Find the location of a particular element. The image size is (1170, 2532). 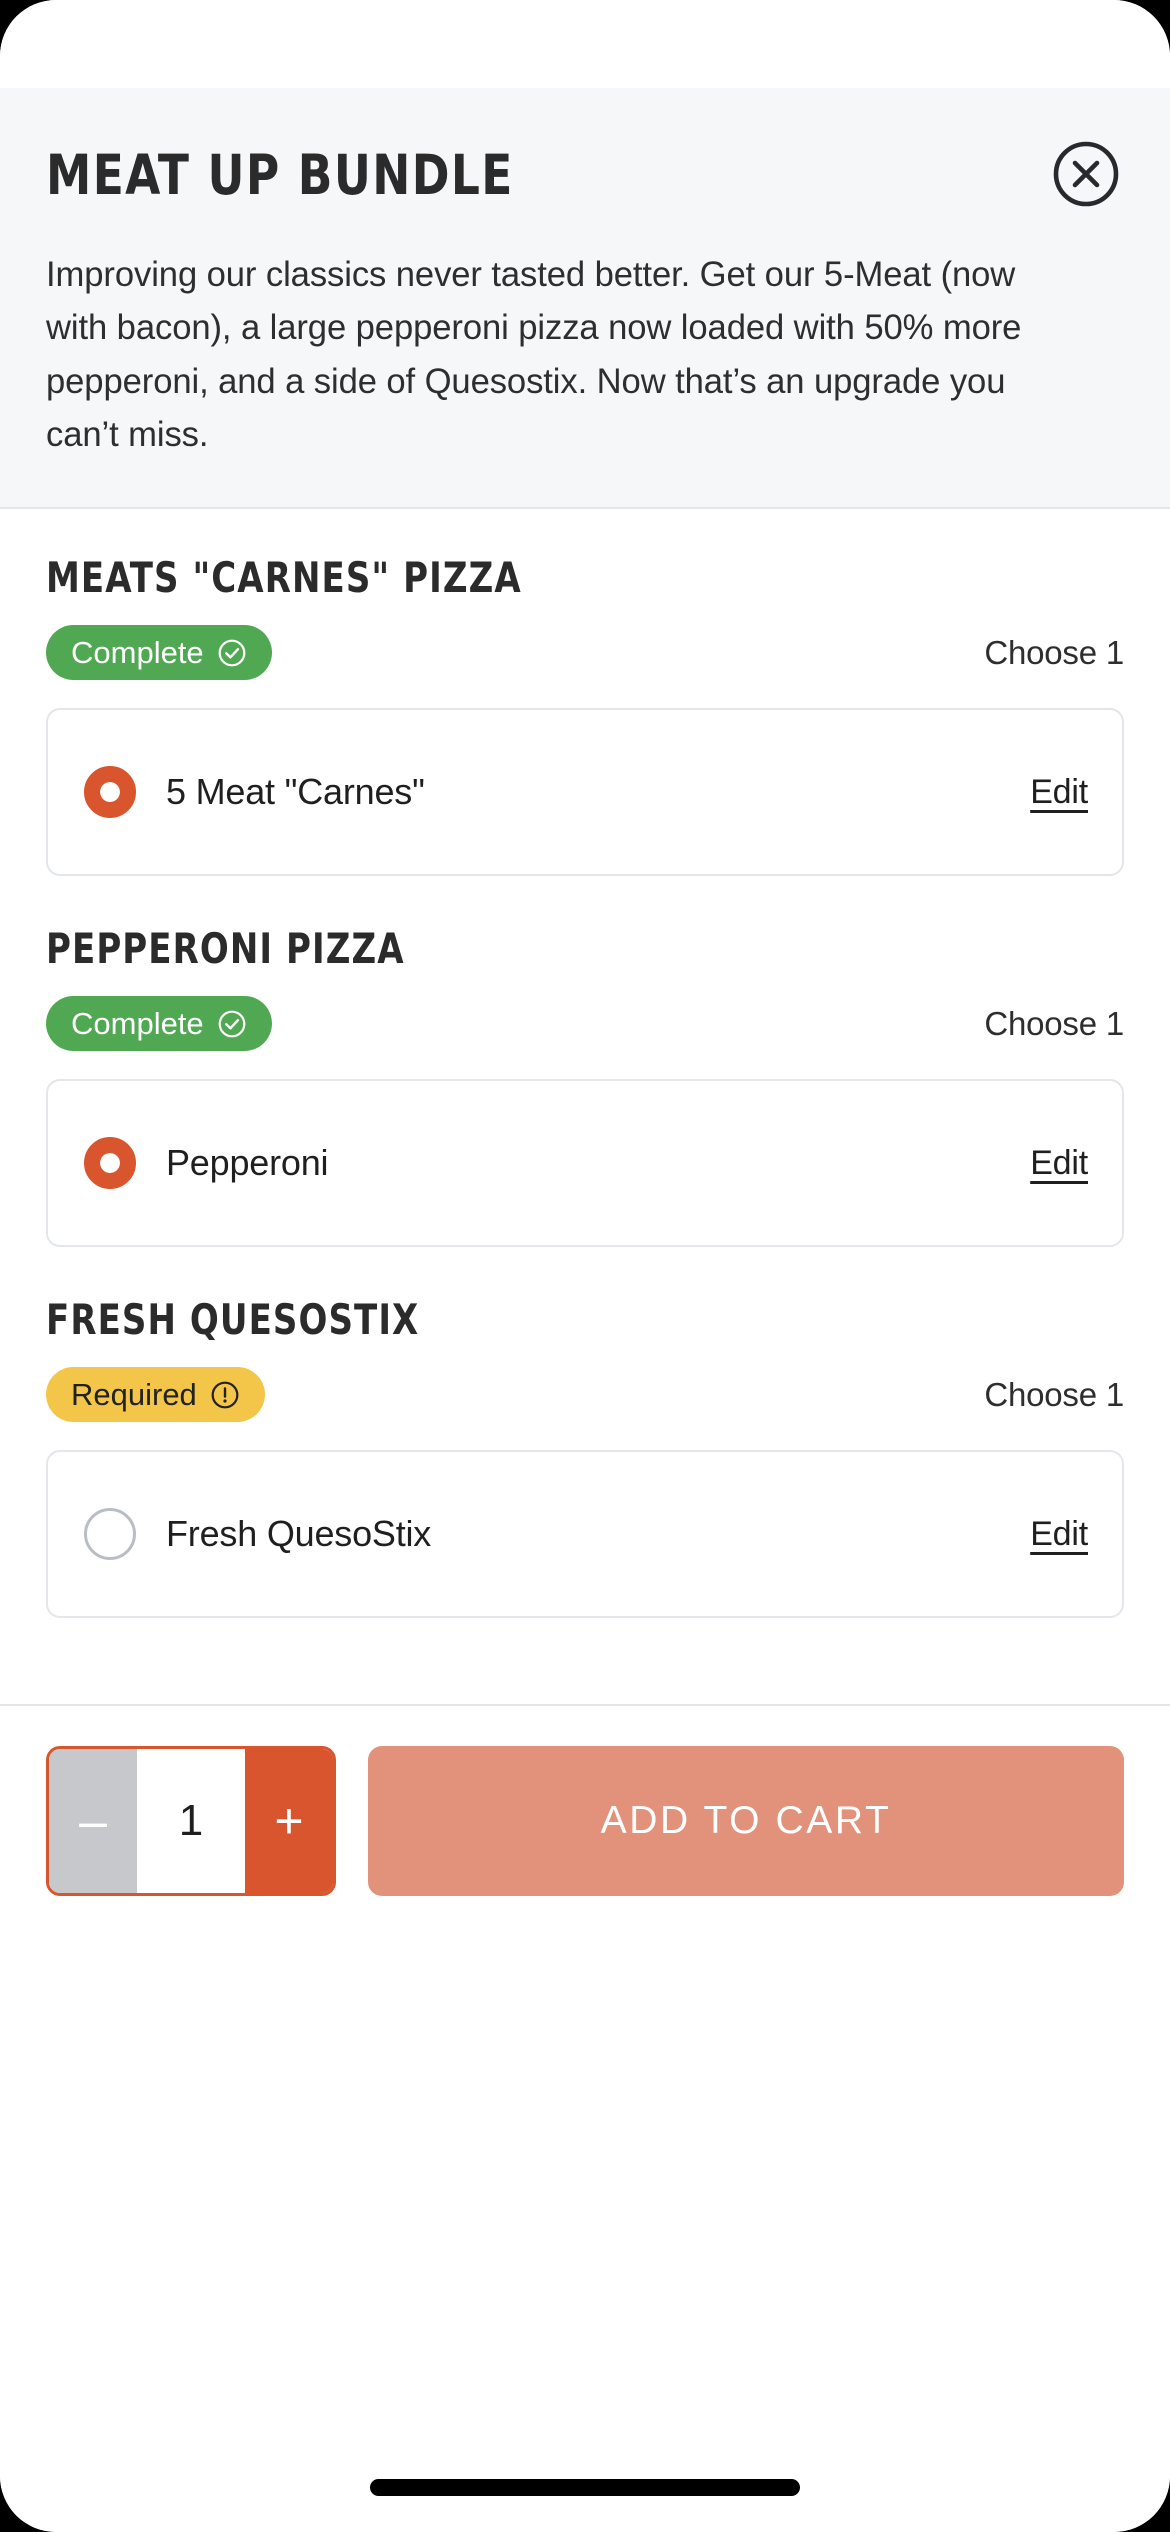

option-label: Fresh QuesoStix is located at coordinates (299, 1533).